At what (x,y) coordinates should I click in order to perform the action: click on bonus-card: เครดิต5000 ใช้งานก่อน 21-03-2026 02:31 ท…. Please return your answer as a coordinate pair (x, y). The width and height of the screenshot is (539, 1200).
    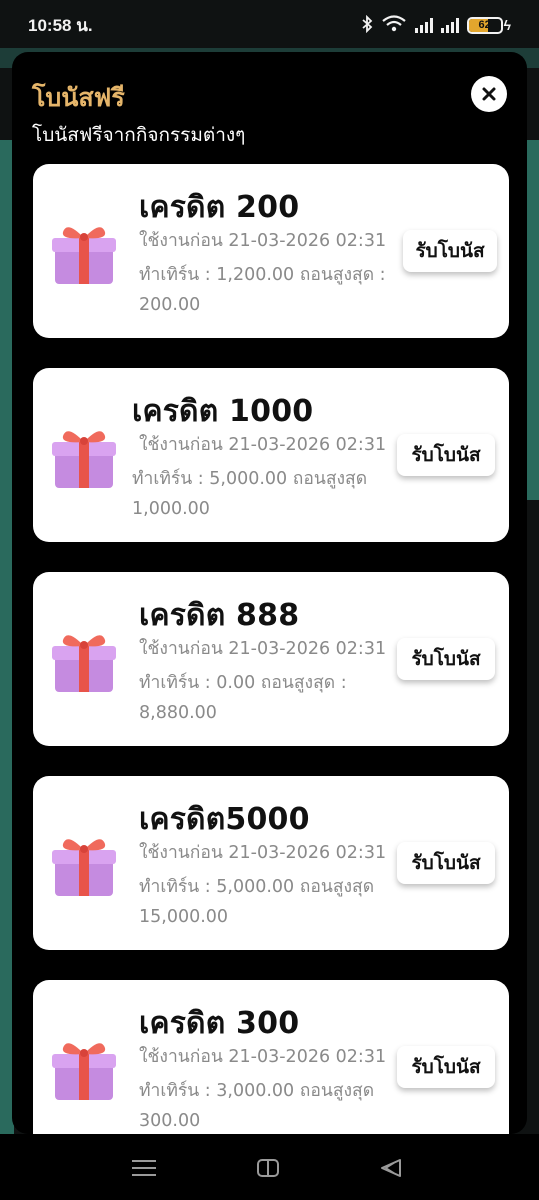
    Looking at the image, I should click on (271, 863).